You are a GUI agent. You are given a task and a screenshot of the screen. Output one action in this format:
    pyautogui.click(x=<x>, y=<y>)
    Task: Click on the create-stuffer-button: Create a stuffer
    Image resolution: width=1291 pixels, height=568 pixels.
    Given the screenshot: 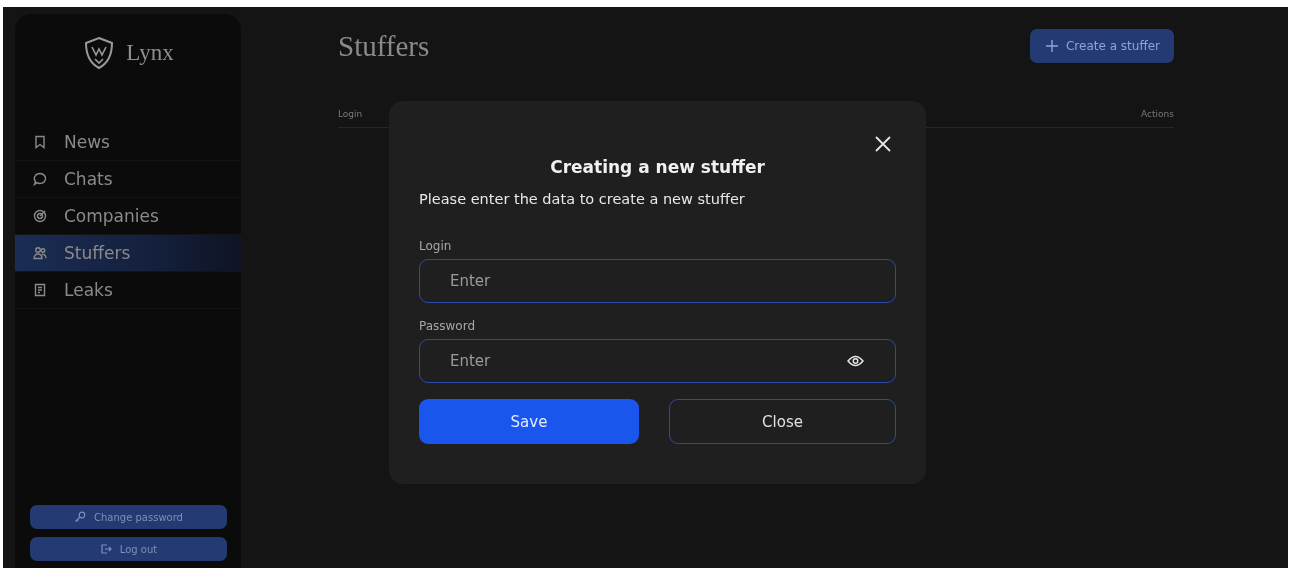 What is the action you would take?
    pyautogui.click(x=1102, y=46)
    